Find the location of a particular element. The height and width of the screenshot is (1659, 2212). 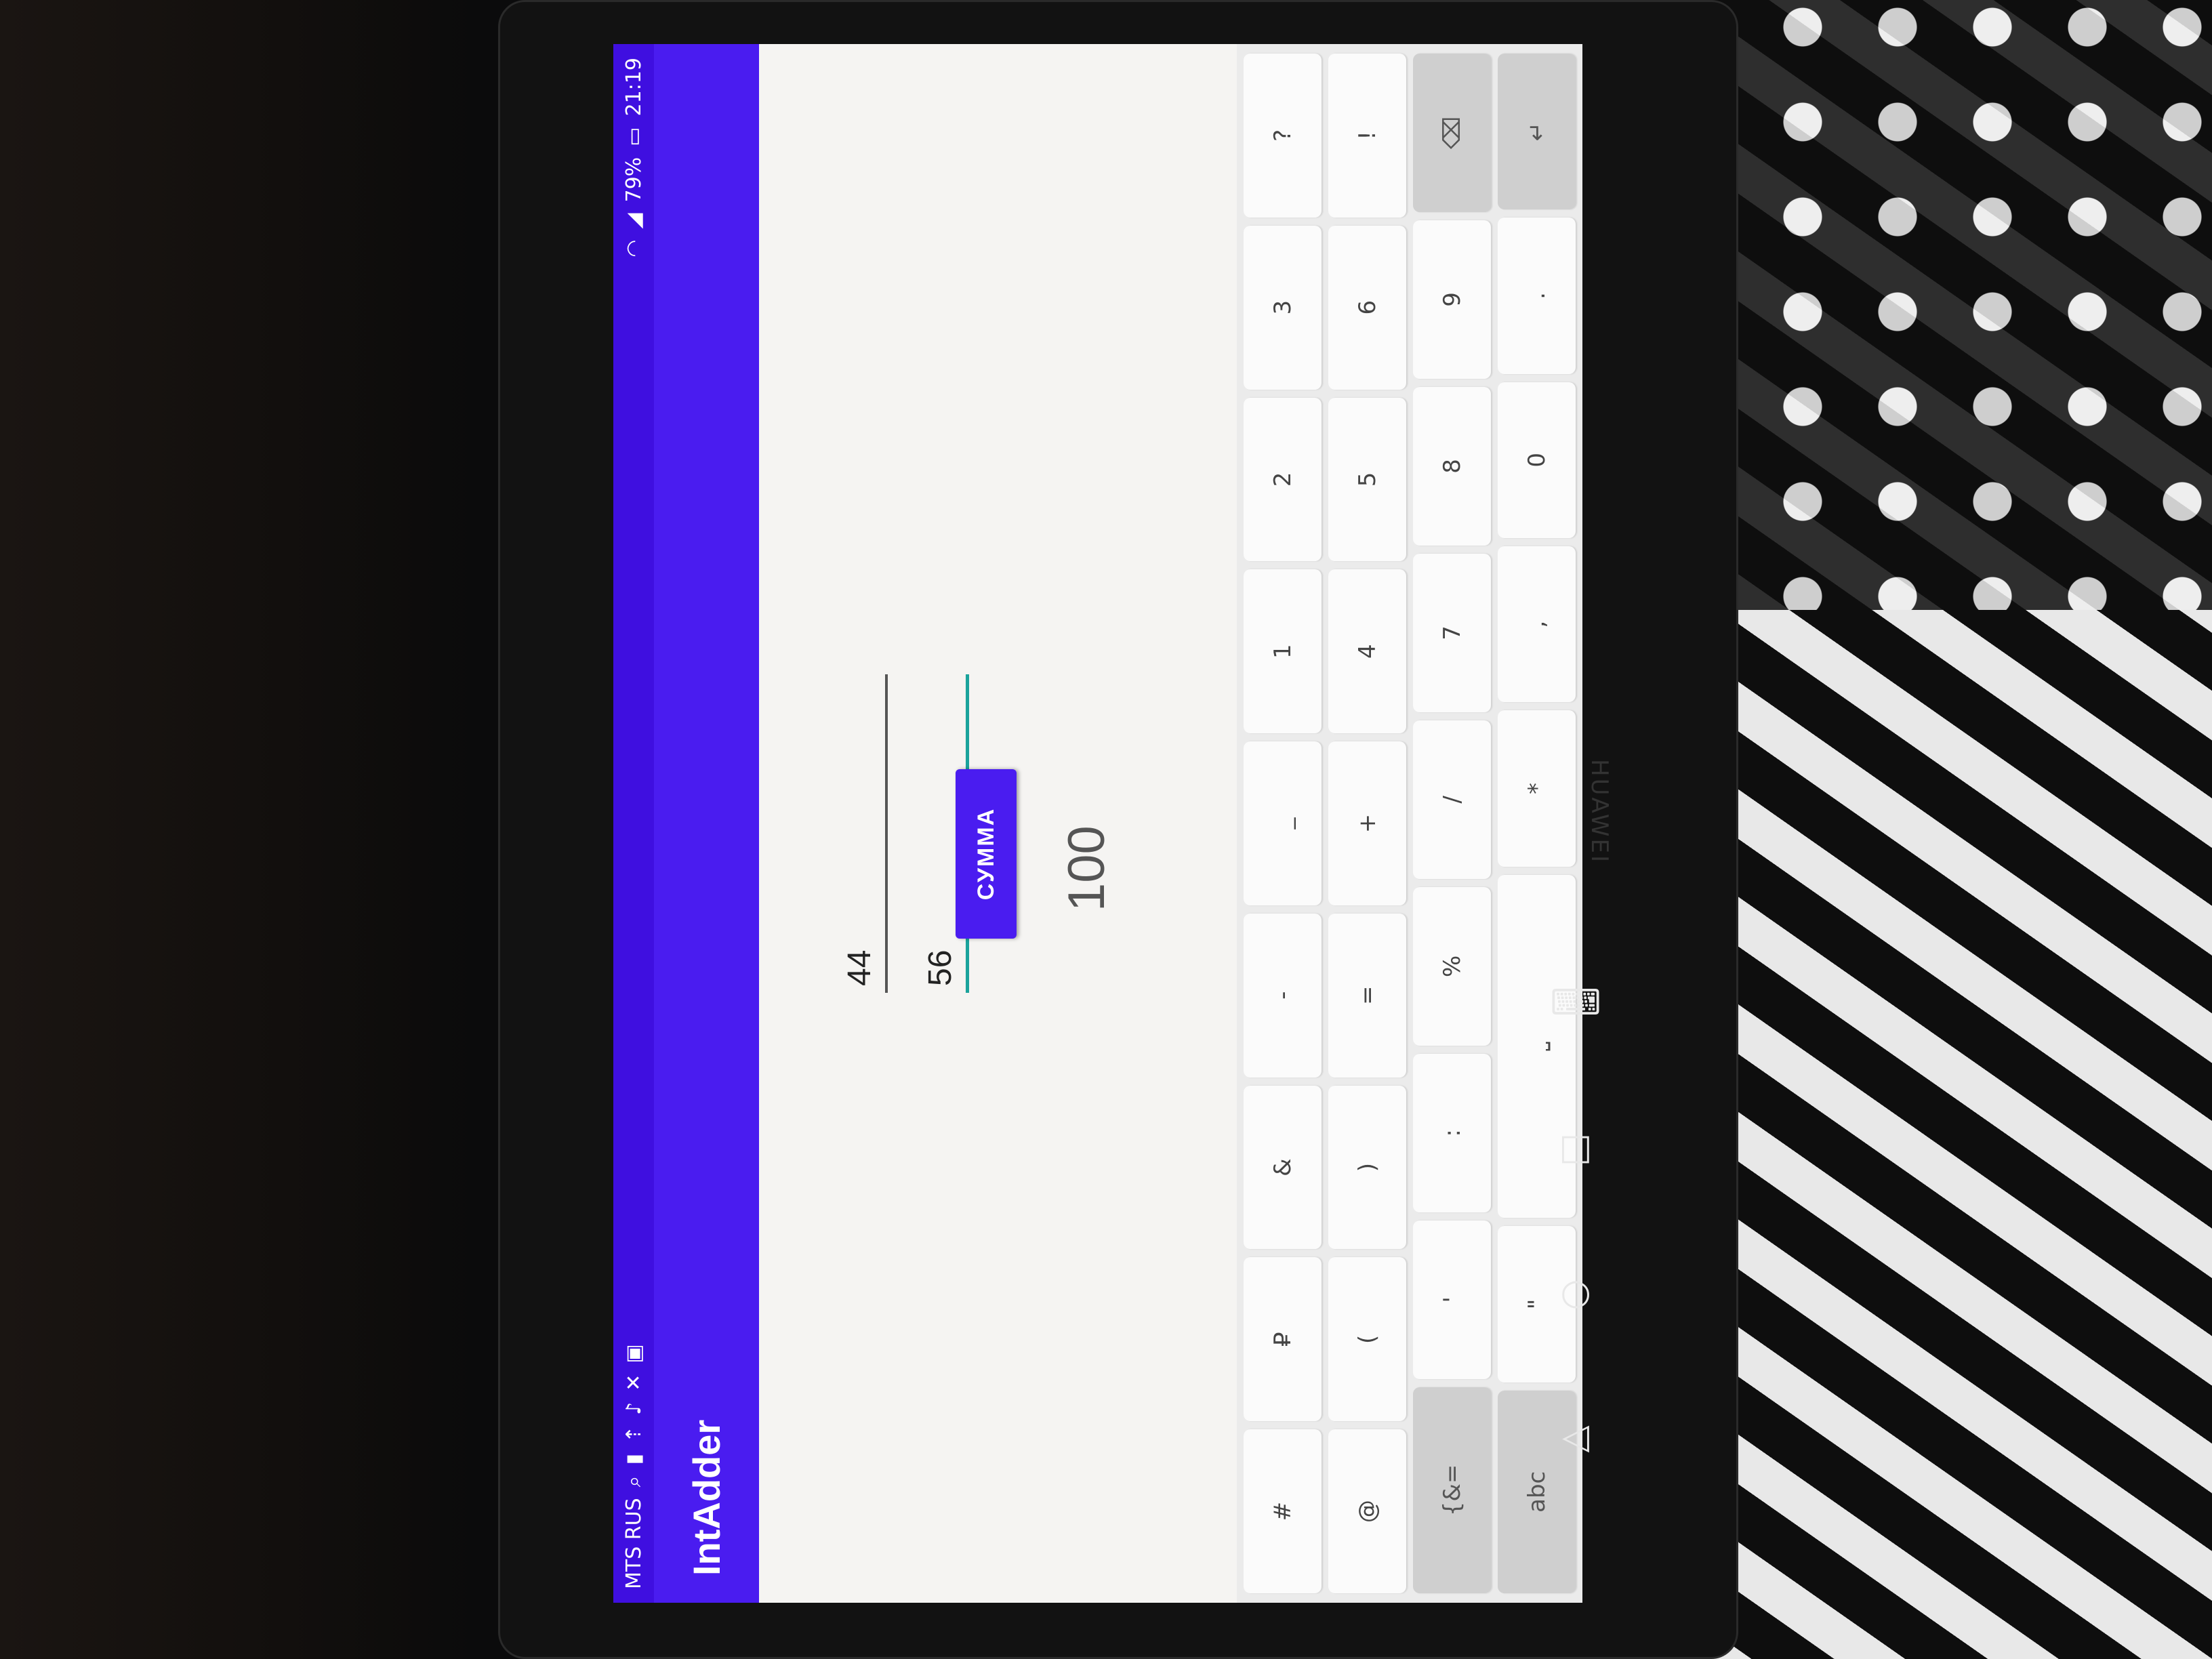

key-comma: , is located at coordinates (1537, 624).